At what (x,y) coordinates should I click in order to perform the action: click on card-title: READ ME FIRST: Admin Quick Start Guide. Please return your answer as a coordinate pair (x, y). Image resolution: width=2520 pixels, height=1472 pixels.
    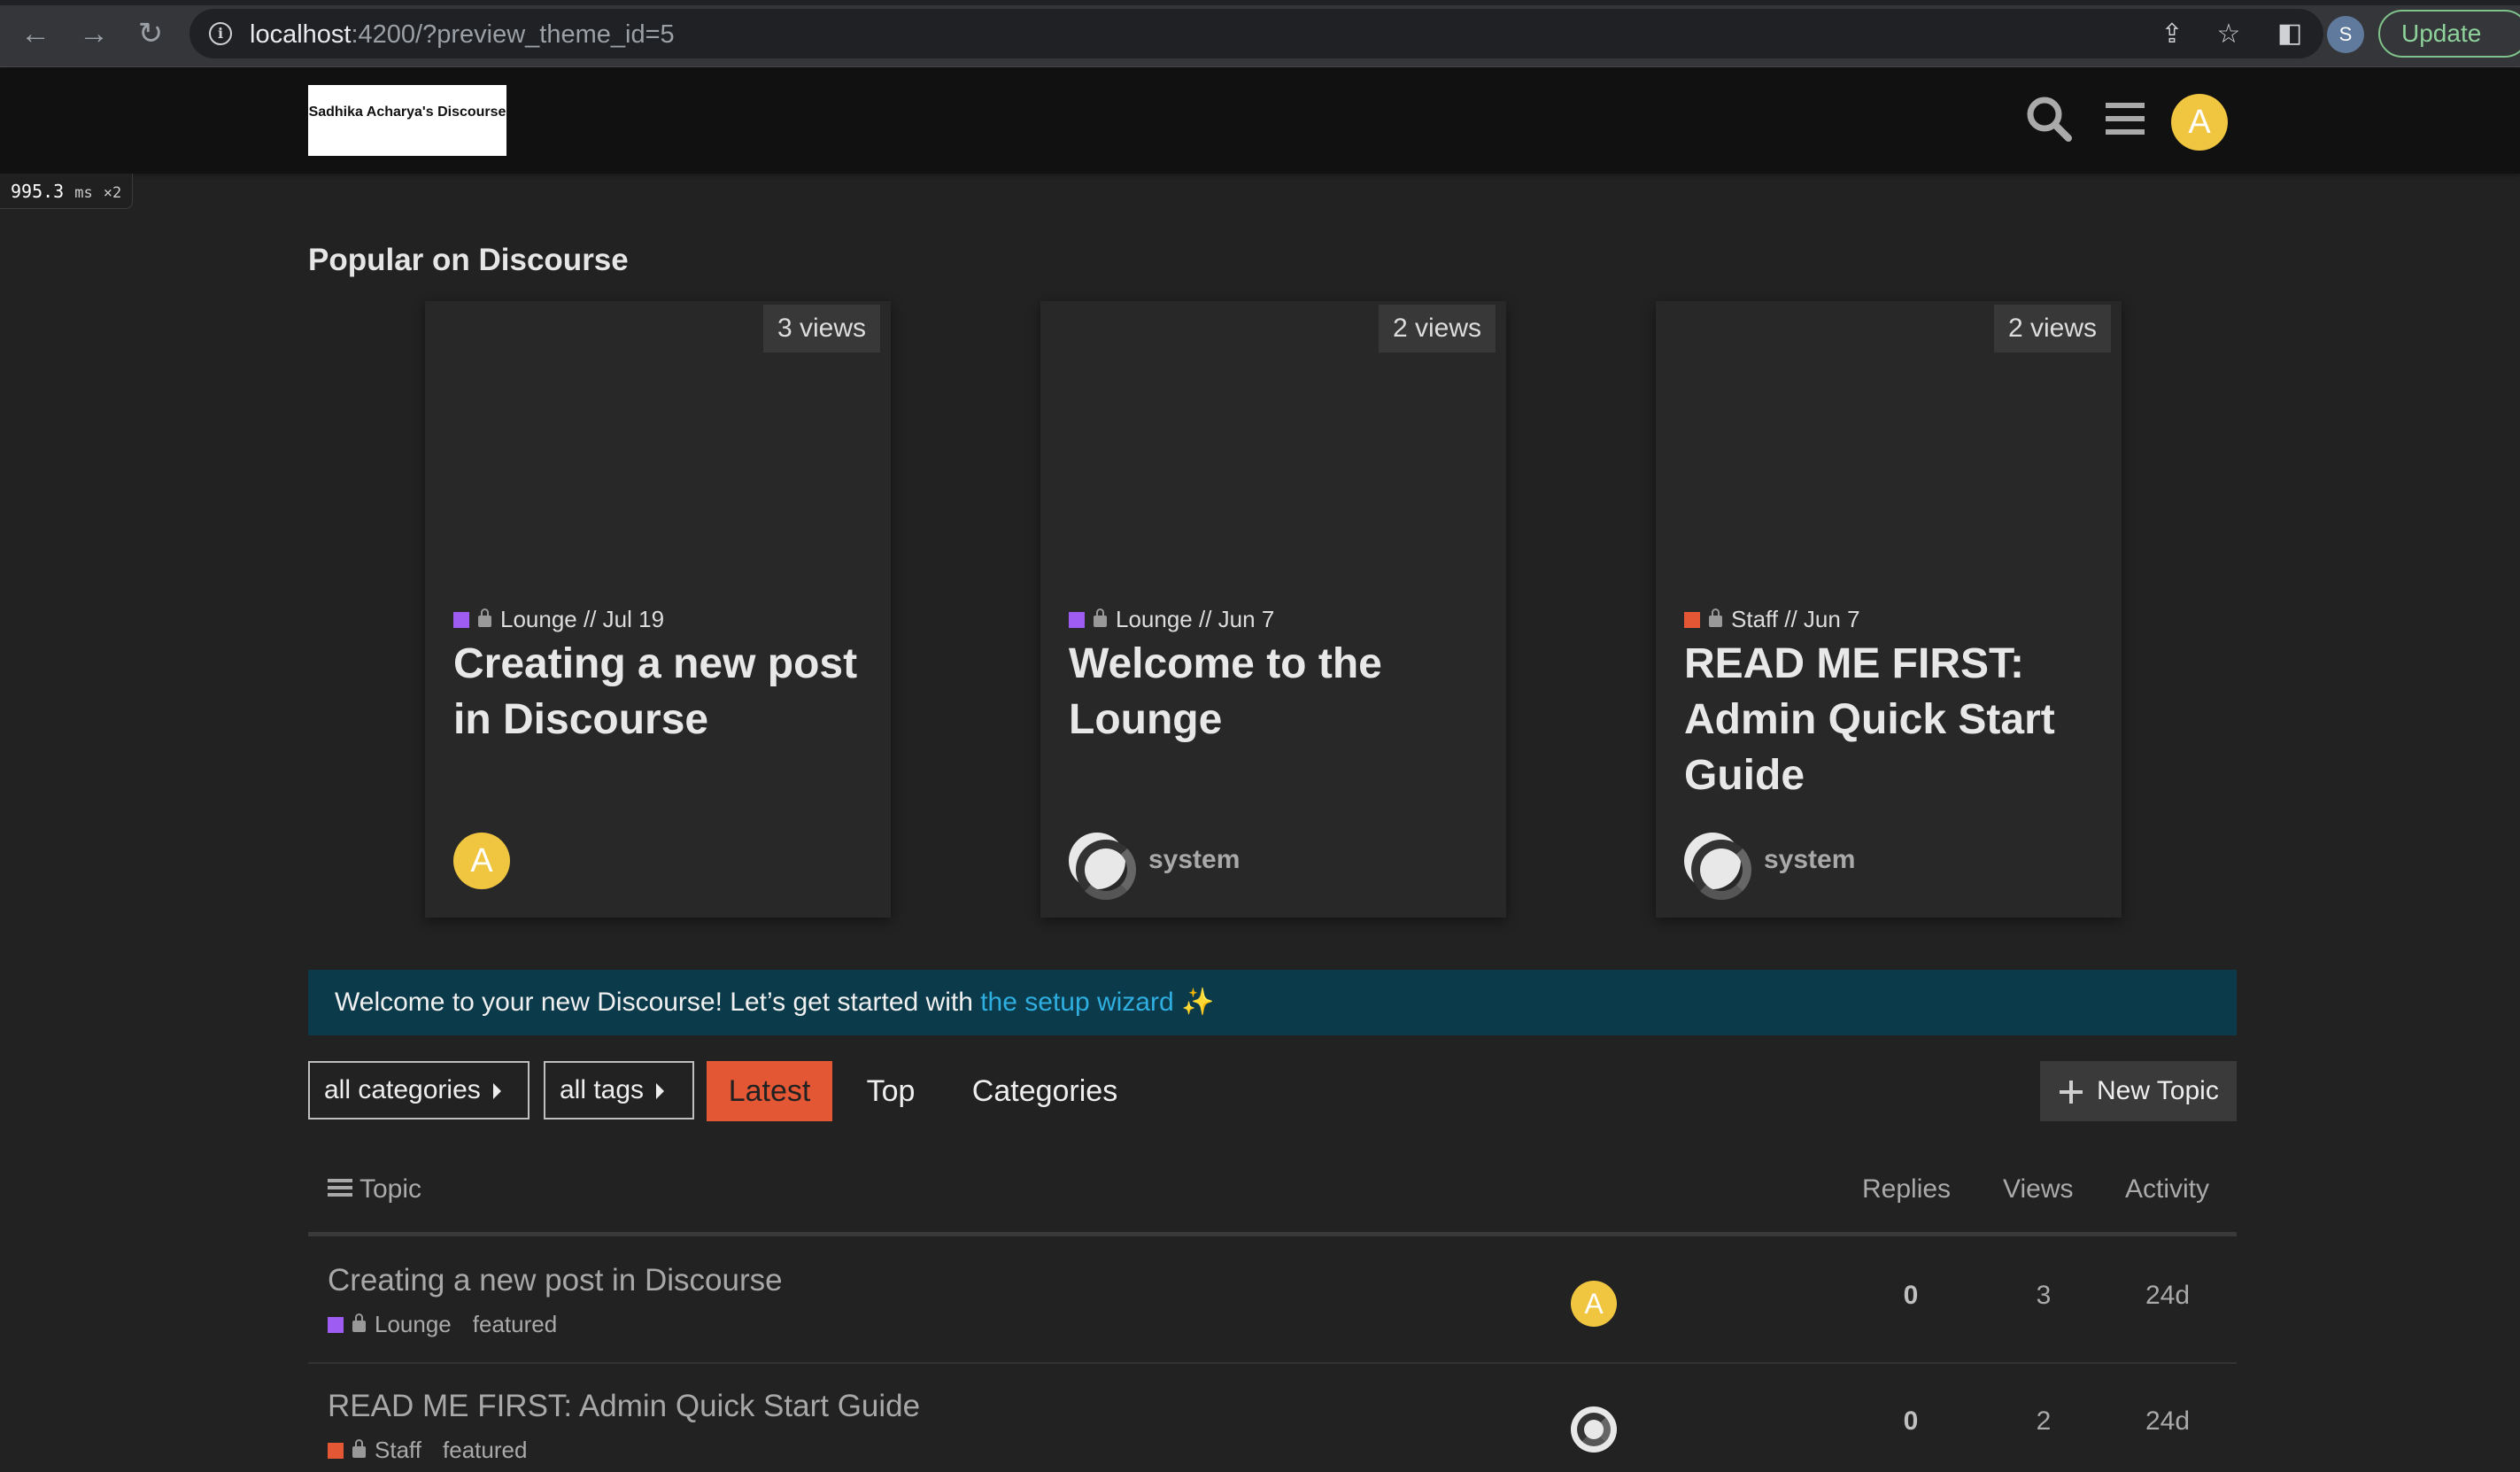
    Looking at the image, I should click on (1892, 719).